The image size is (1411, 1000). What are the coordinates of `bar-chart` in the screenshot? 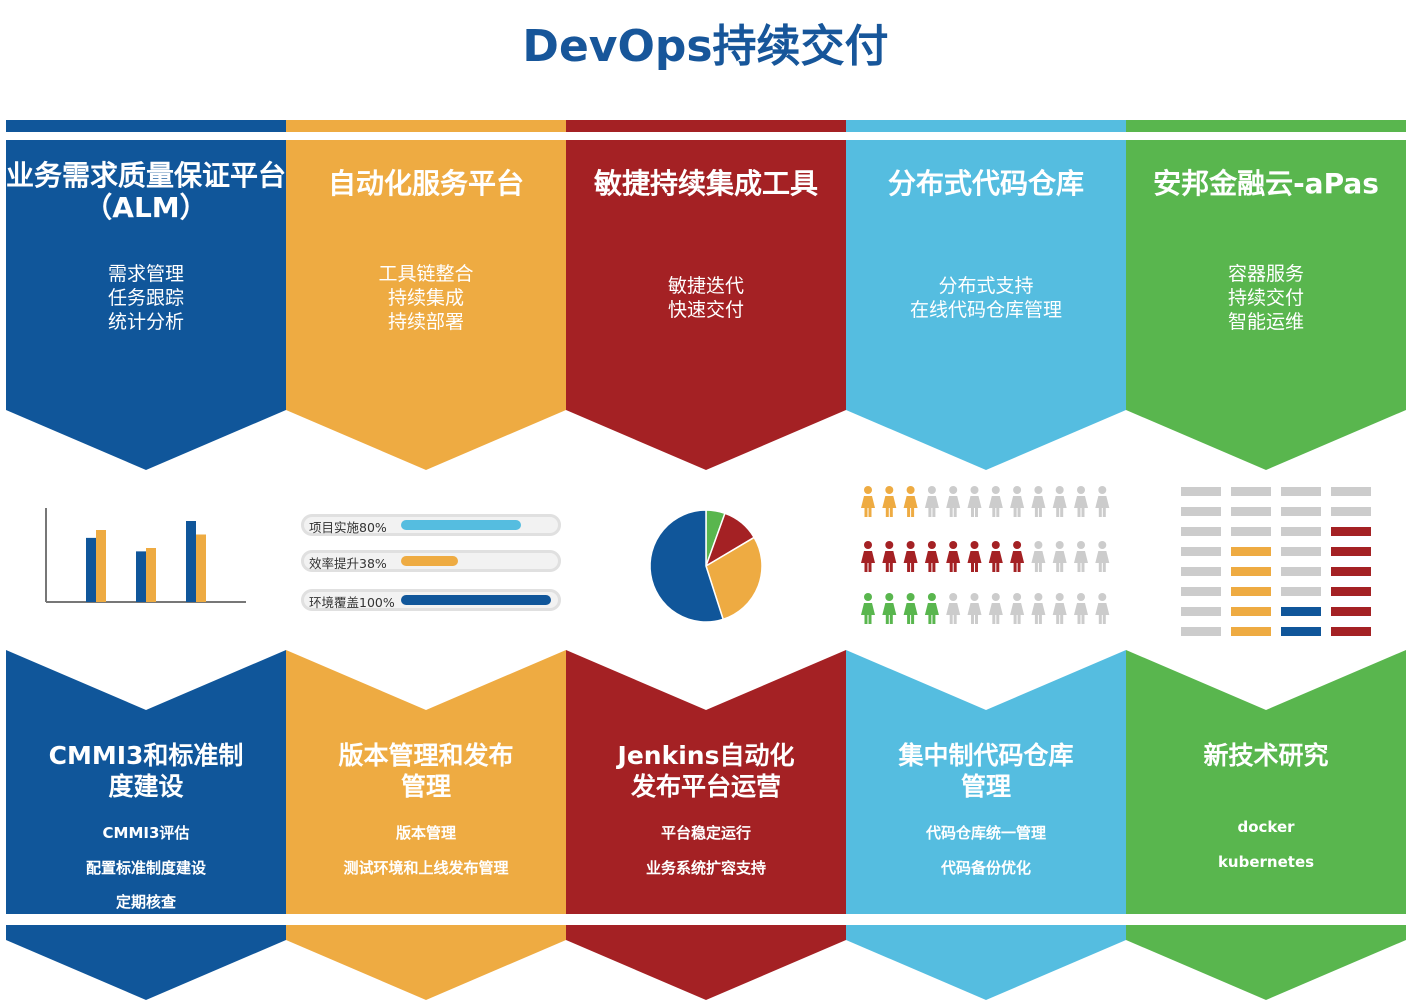 It's located at (146, 560).